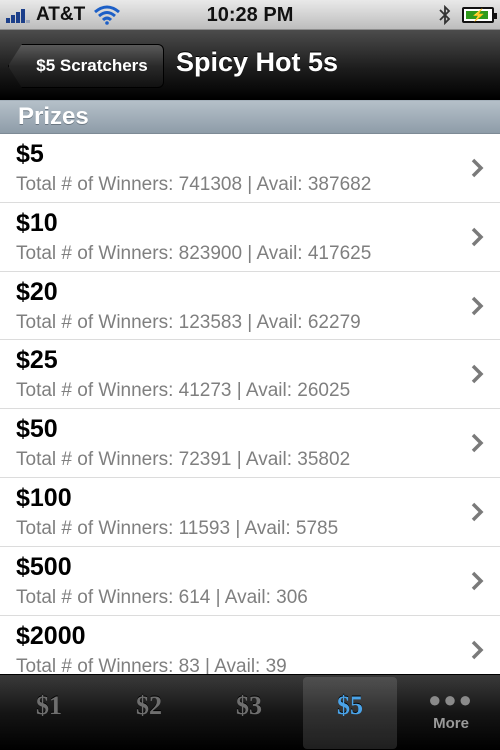 The image size is (500, 750). I want to click on prize-amount: $100, so click(44, 497).